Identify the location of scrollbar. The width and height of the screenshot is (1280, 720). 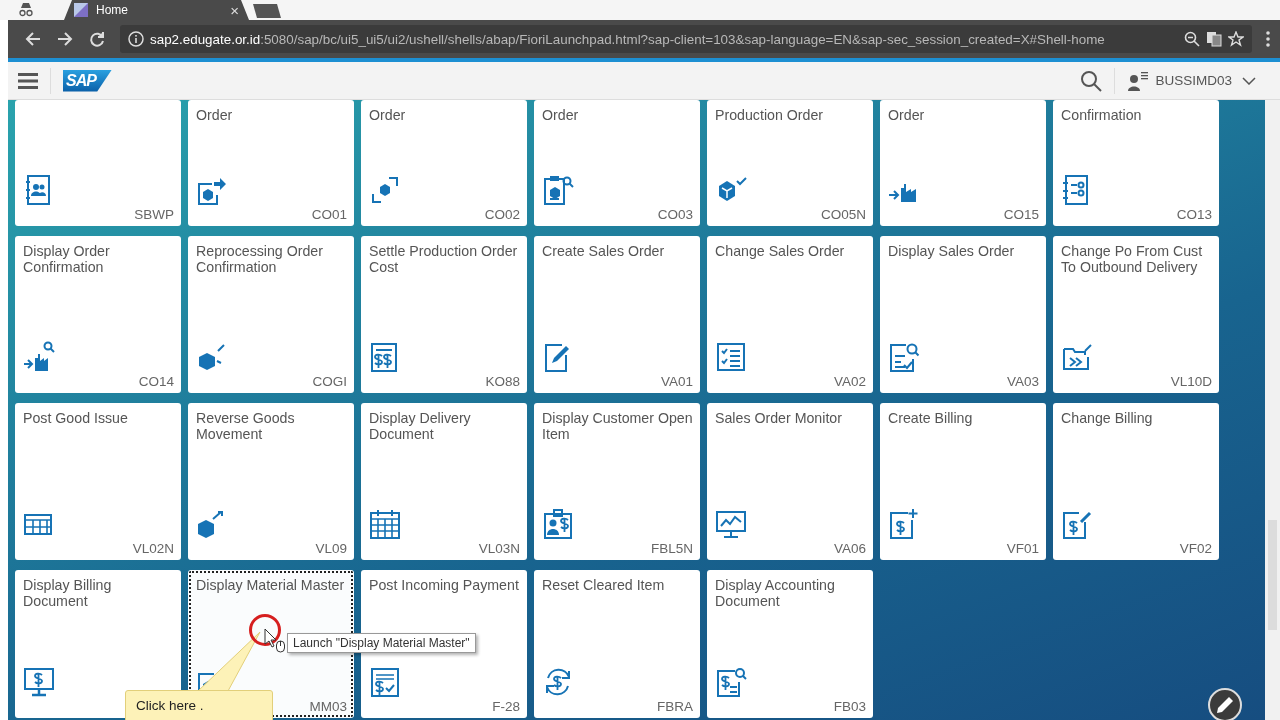
(1272, 410).